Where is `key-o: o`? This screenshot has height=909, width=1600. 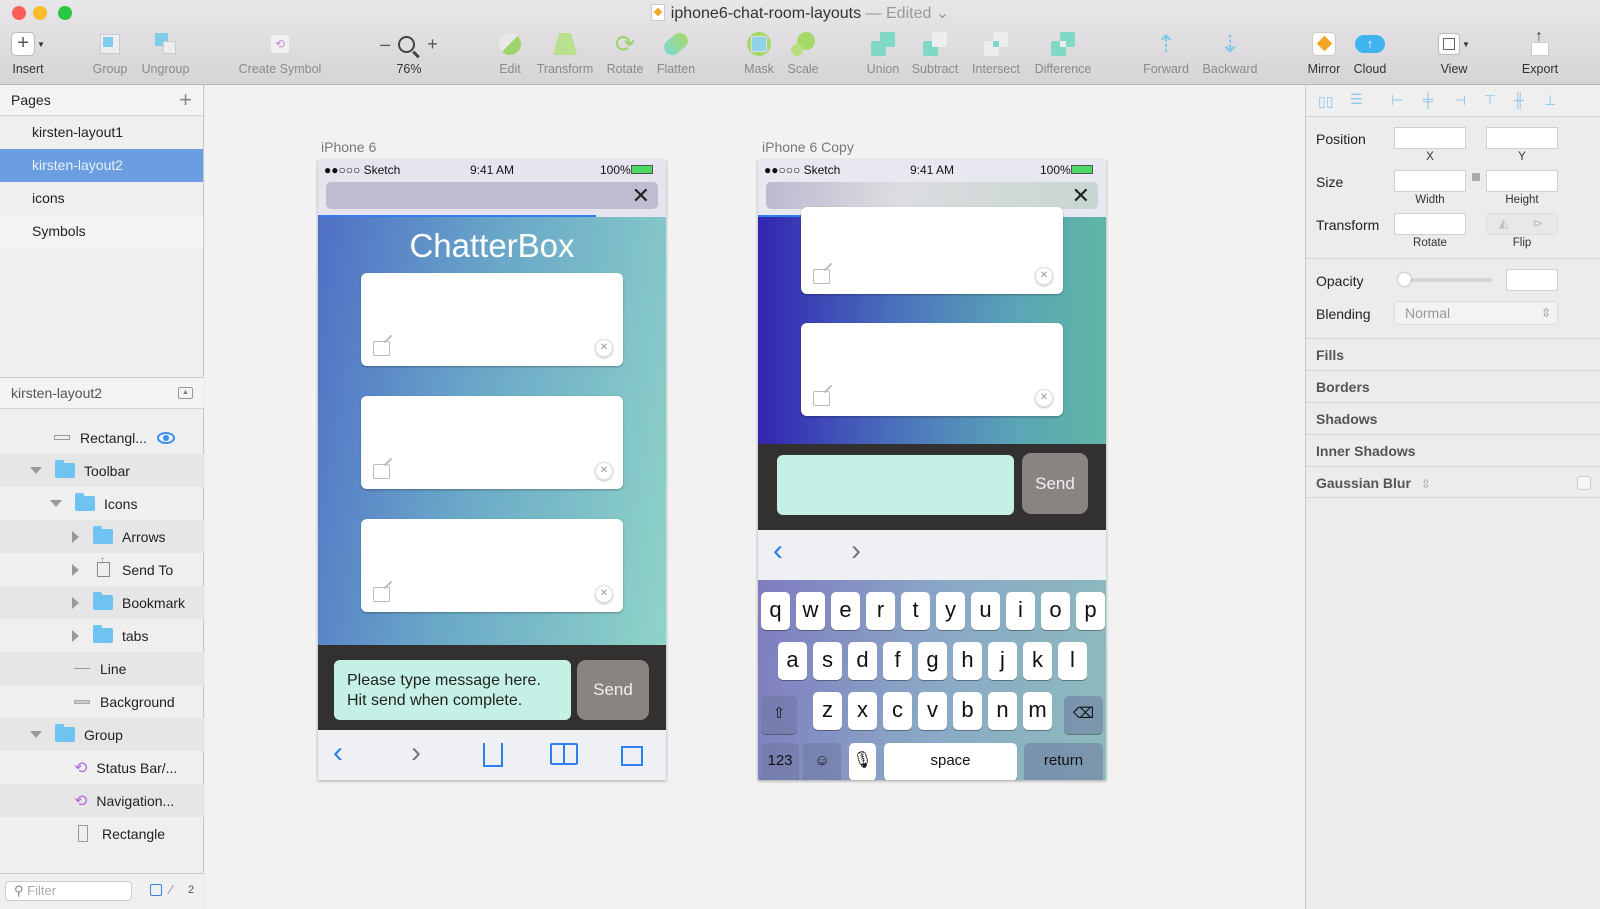
key-o: o is located at coordinates (1055, 611).